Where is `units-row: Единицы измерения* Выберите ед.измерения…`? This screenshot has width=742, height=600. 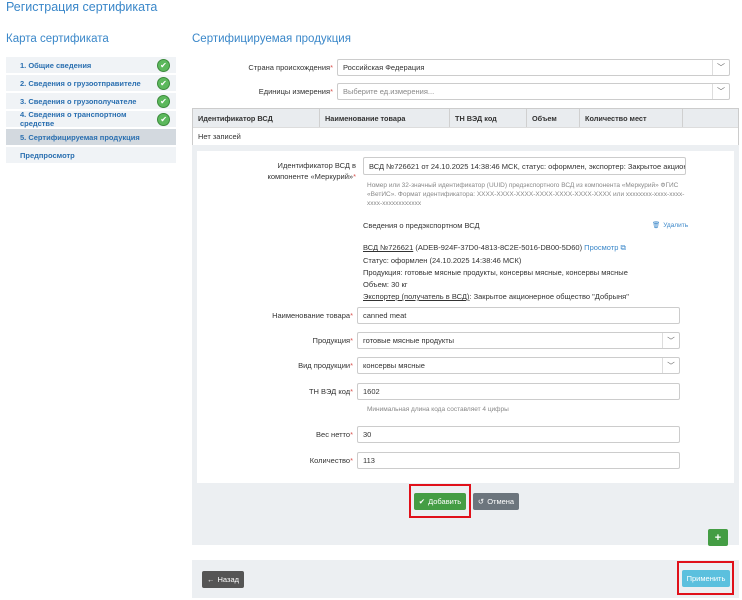
units-row: Единицы измерения* Выберите ед.измерения… is located at coordinates (465, 91).